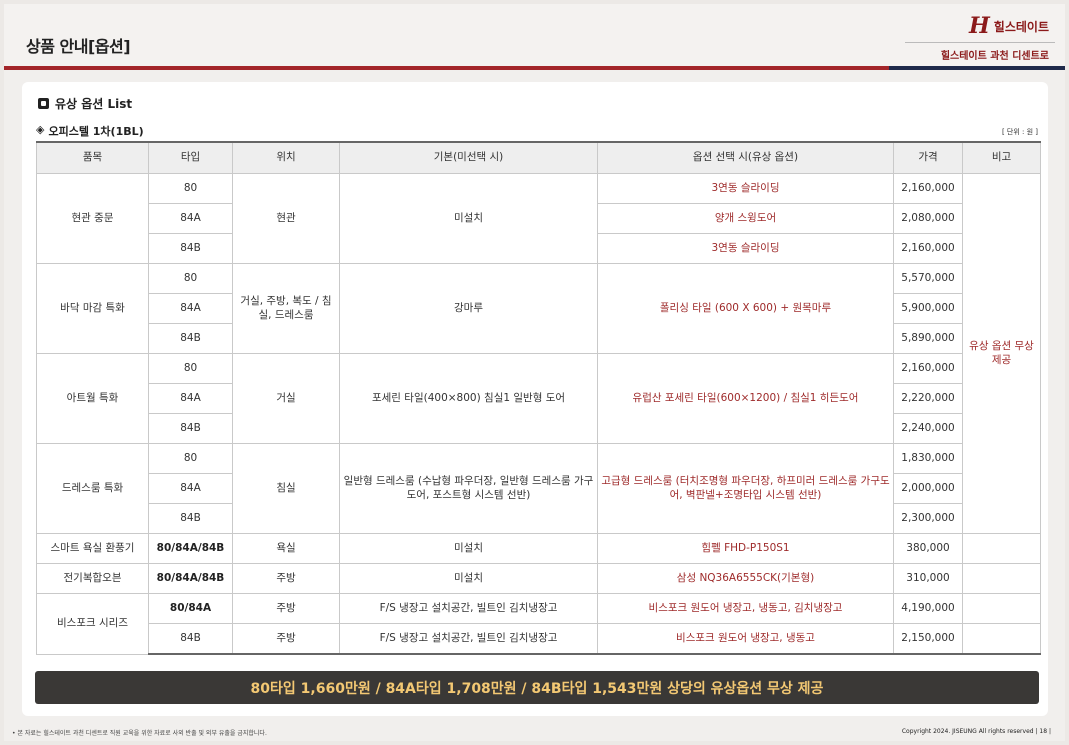 Image resolution: width=1069 pixels, height=745 pixels. Describe the element at coordinates (286, 488) in the screenshot. I see `location-cell: 침실` at that location.